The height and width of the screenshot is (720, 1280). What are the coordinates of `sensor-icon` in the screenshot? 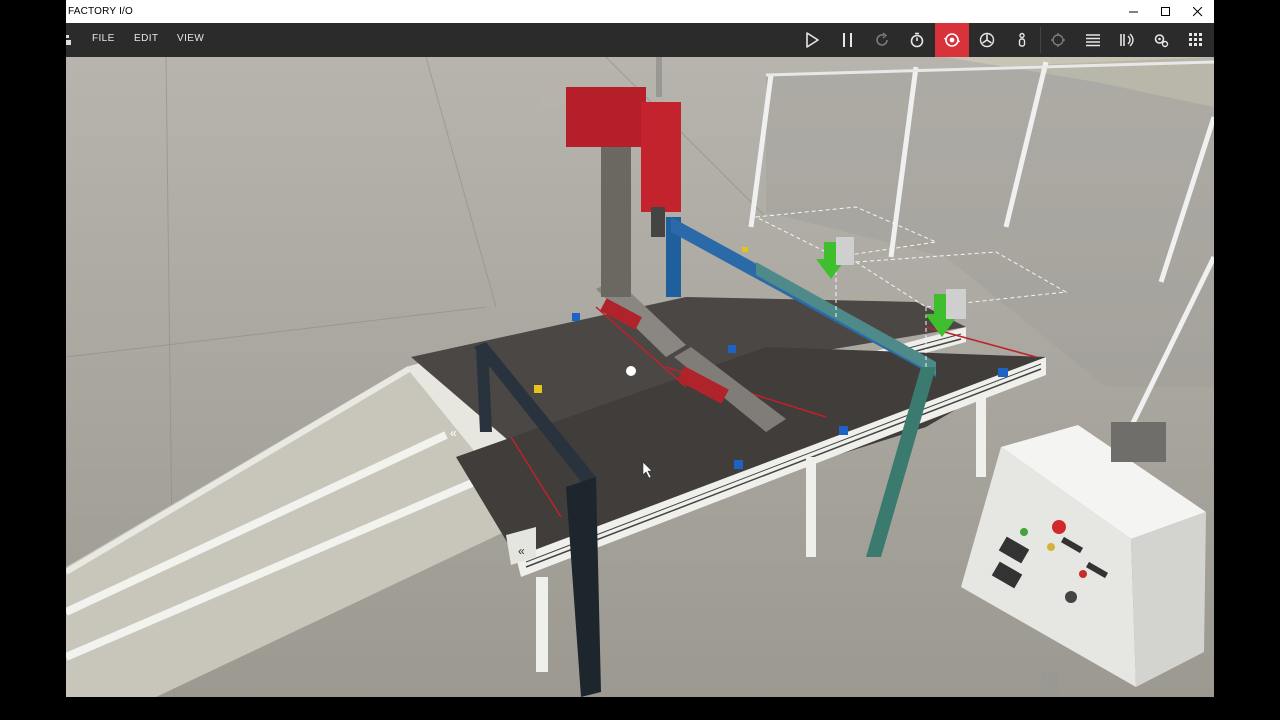 It's located at (1127, 40).